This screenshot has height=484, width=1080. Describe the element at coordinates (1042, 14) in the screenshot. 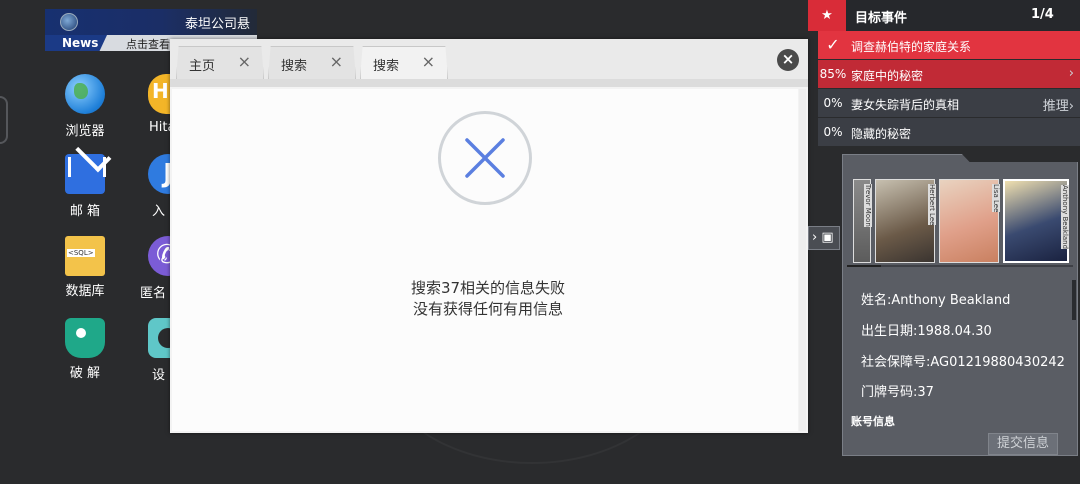

I see `objectives-count: 1/4` at that location.